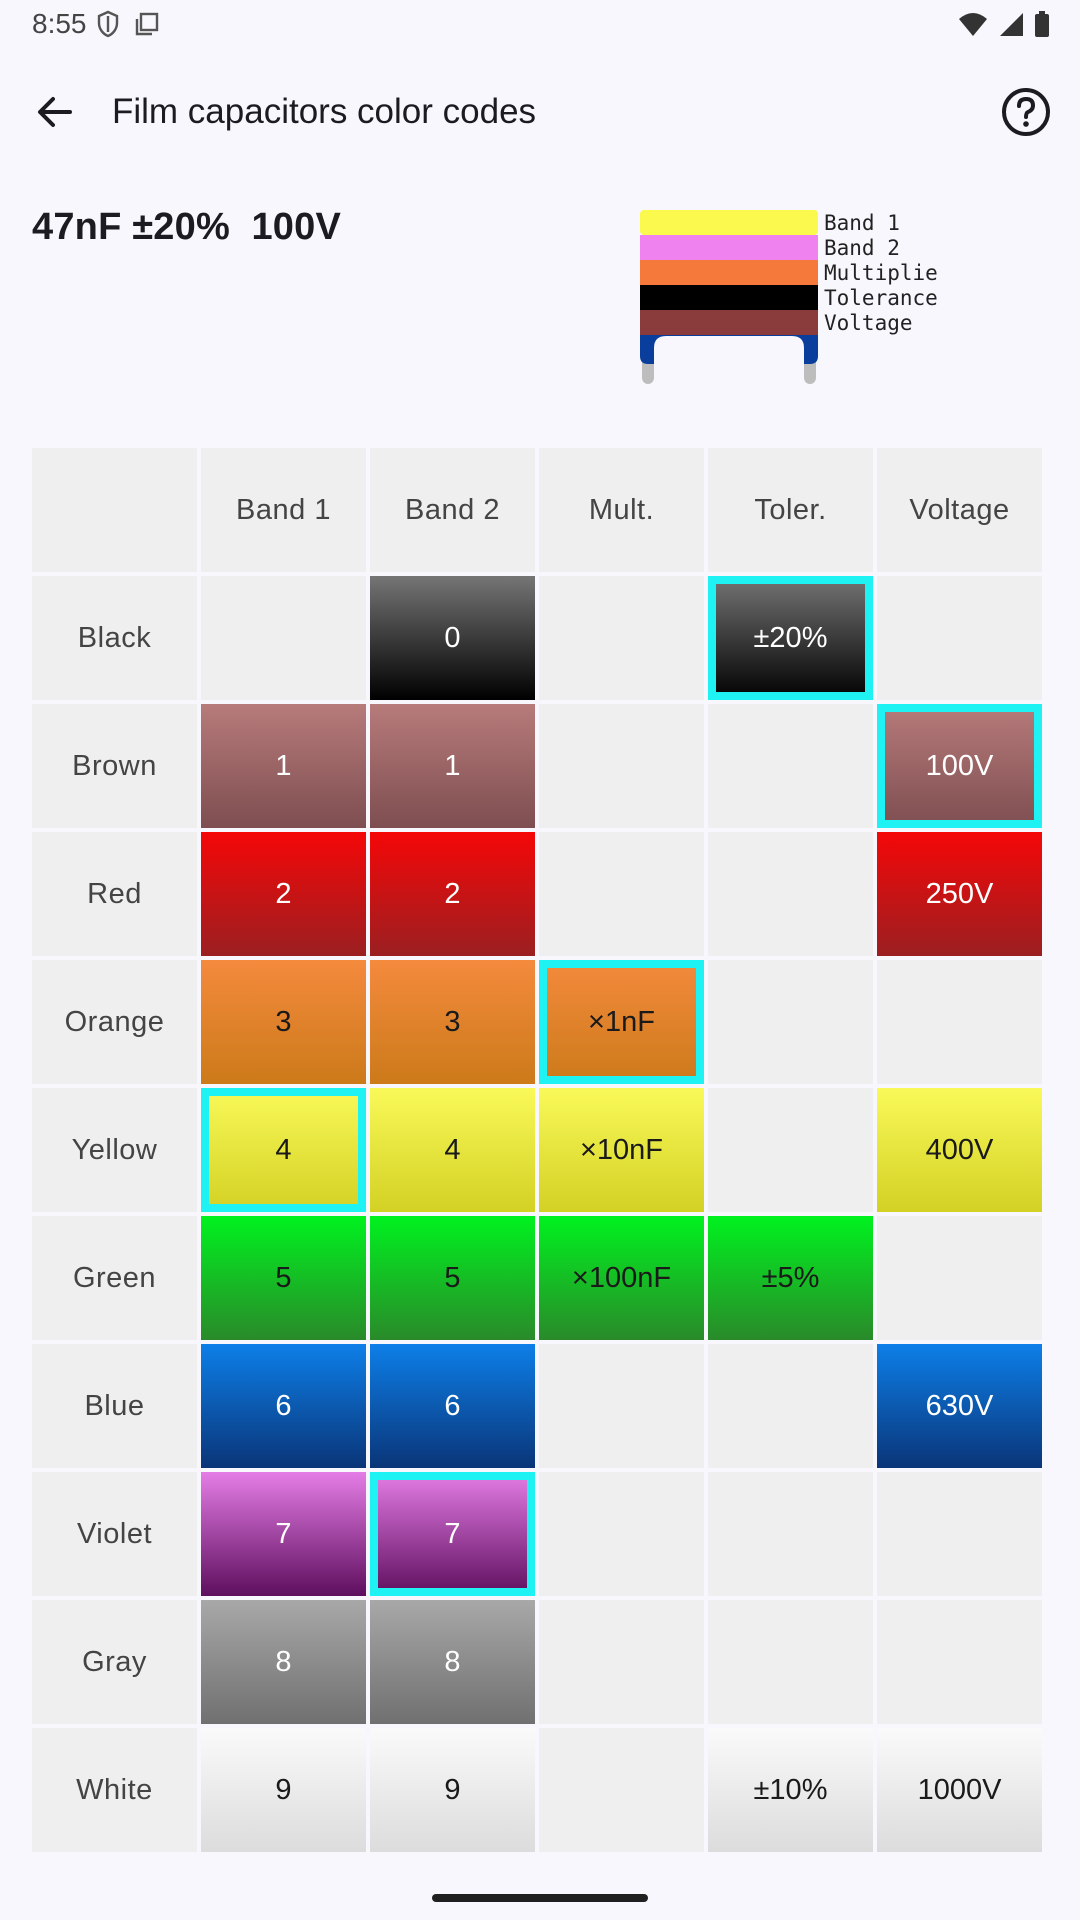 This screenshot has height=1920, width=1080. Describe the element at coordinates (452, 1790) in the screenshot. I see `cell-white-band-2: 9` at that location.